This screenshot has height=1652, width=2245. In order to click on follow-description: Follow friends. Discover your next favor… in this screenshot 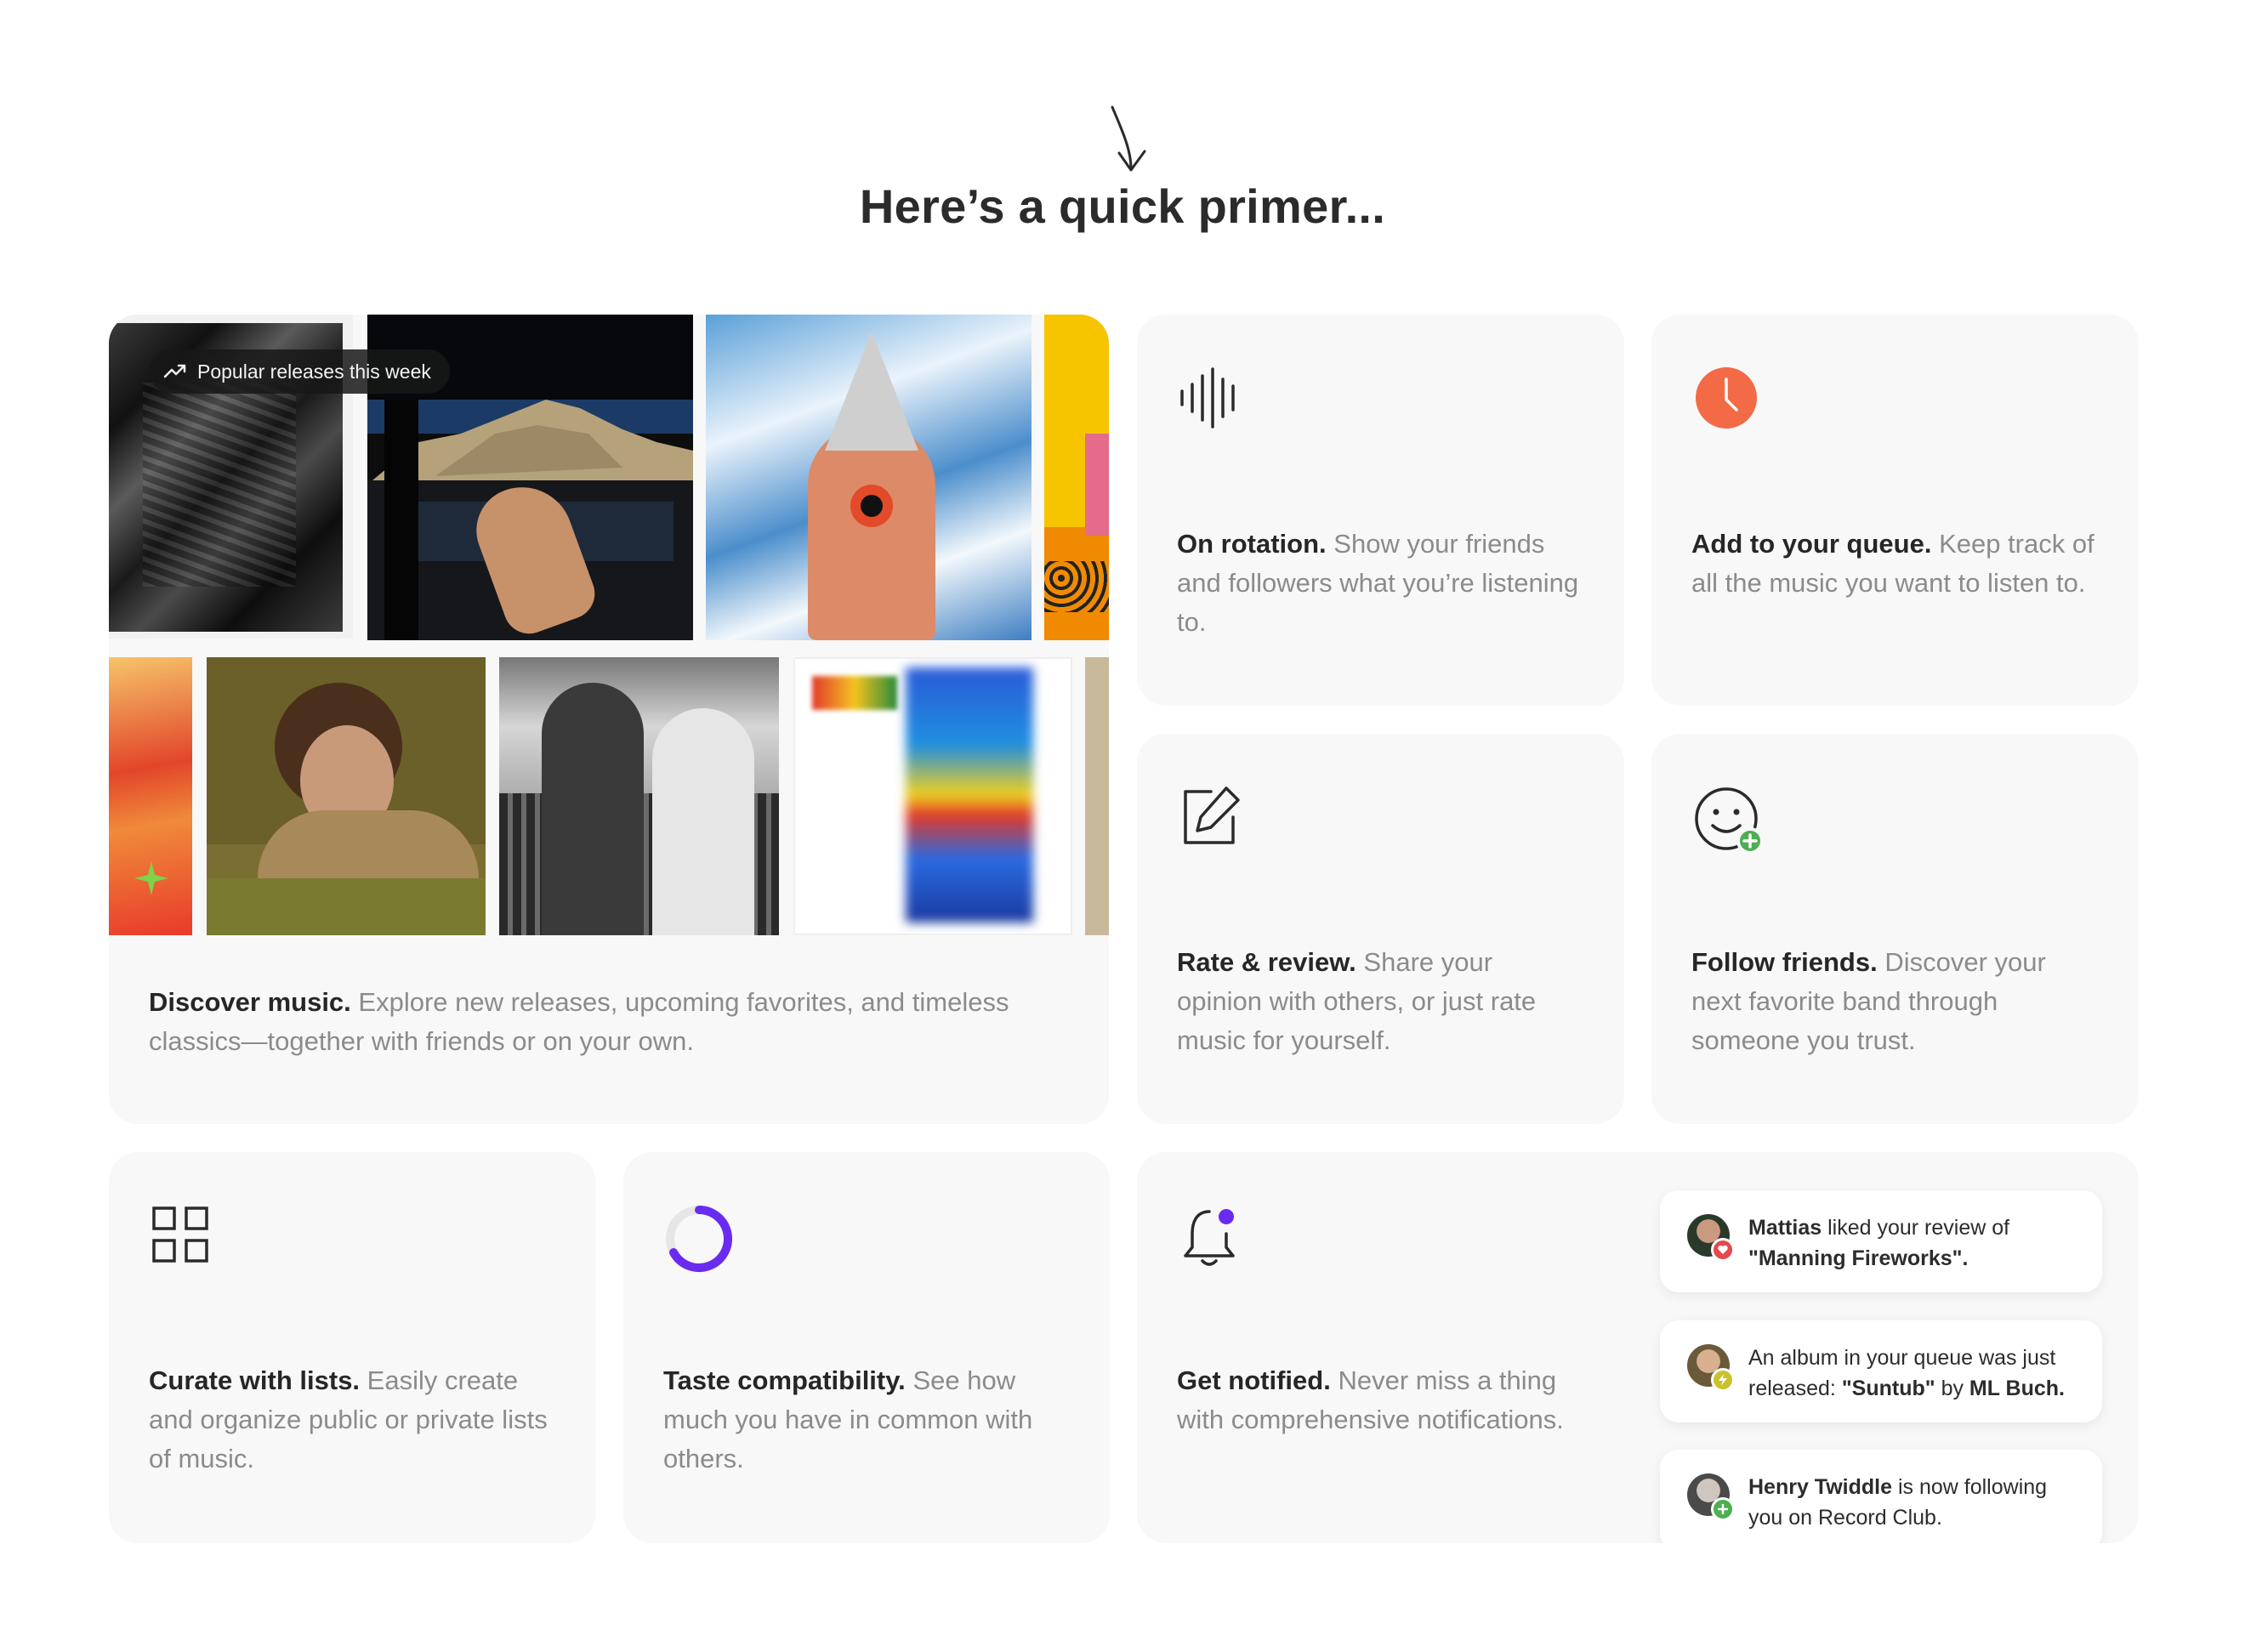, I will do `click(1893, 1001)`.